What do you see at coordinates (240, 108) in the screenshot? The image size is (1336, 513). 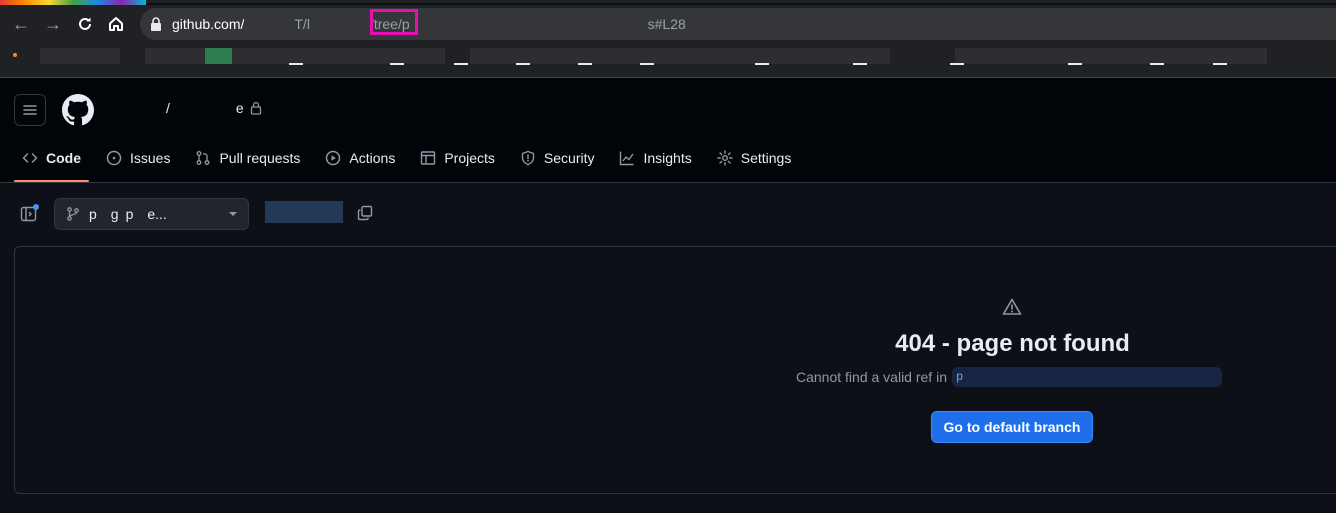 I see `repo-name-tail: e` at bounding box center [240, 108].